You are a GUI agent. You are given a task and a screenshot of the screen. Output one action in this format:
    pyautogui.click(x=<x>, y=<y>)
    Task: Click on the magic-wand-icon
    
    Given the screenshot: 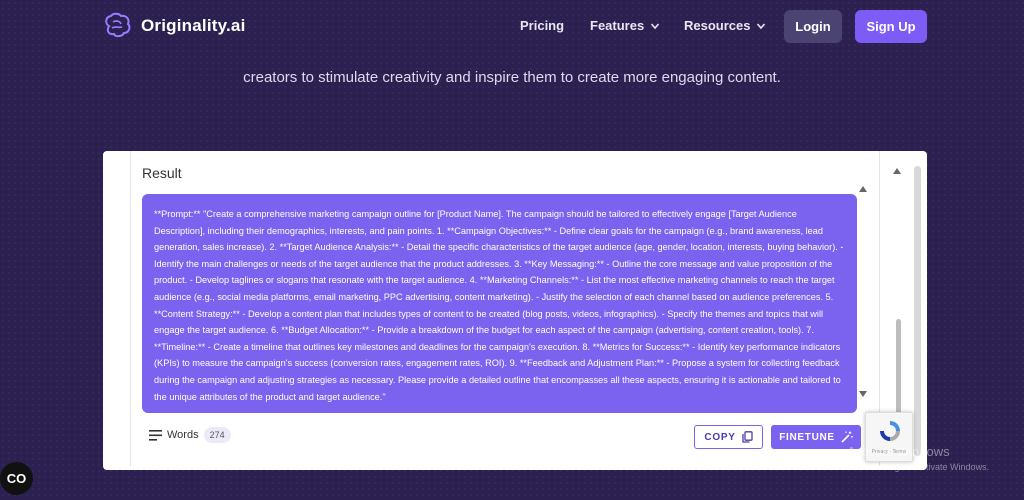 What is the action you would take?
    pyautogui.click(x=847, y=437)
    